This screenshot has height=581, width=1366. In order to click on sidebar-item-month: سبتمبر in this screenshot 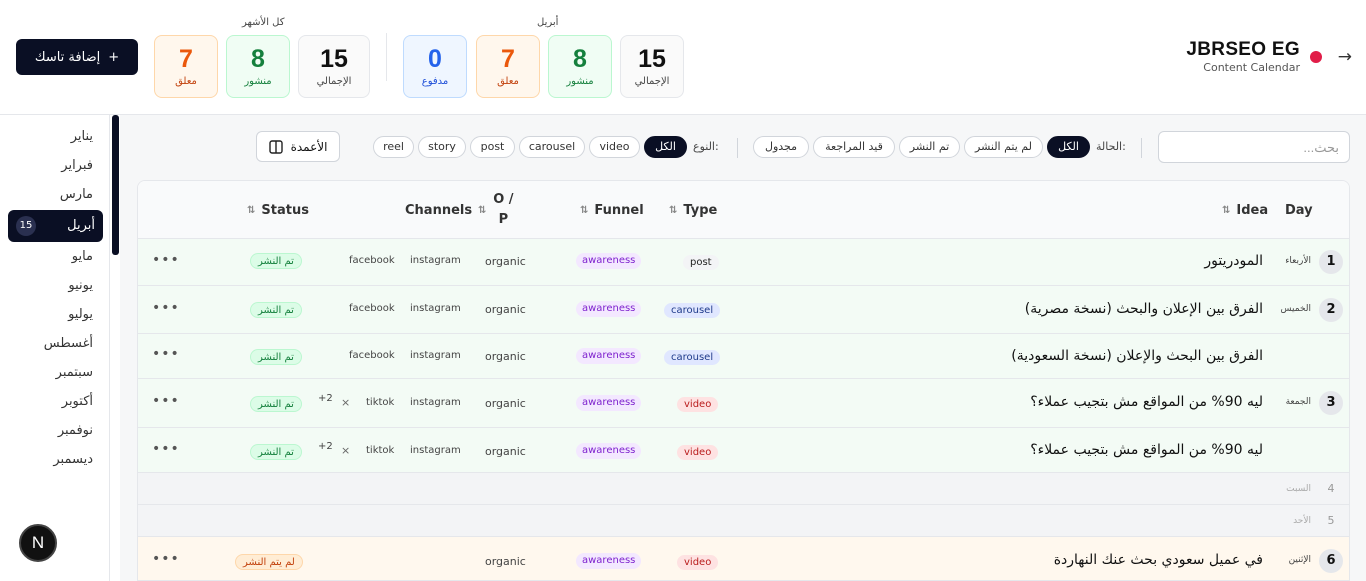, I will do `click(74, 372)`.